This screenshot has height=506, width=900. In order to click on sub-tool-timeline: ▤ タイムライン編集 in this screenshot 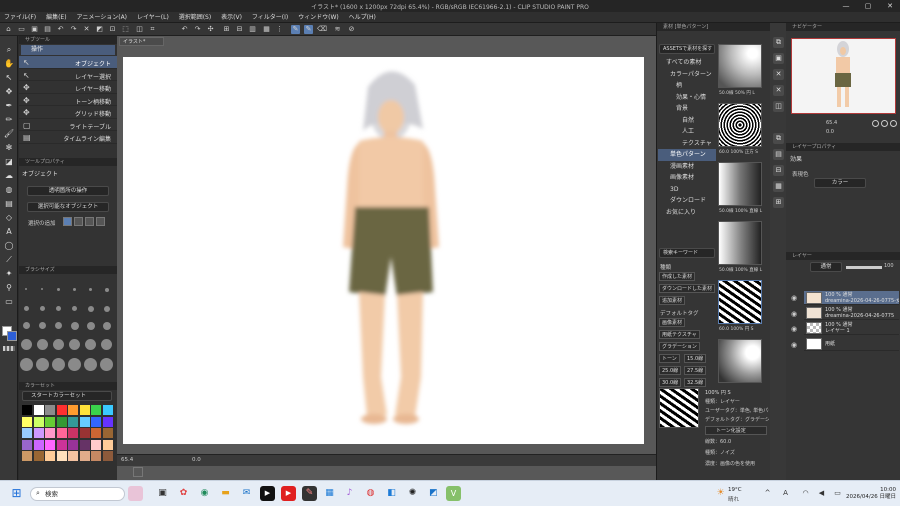, I will do `click(68, 137)`.